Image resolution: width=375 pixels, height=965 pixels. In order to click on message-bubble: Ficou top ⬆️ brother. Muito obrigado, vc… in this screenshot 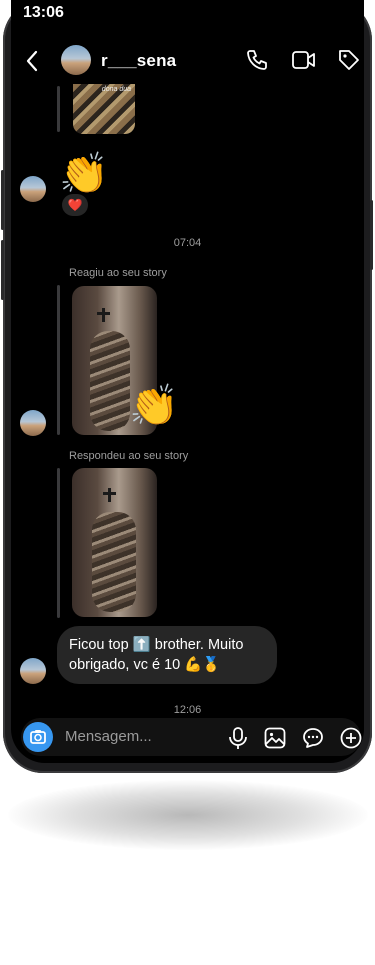, I will do `click(167, 655)`.